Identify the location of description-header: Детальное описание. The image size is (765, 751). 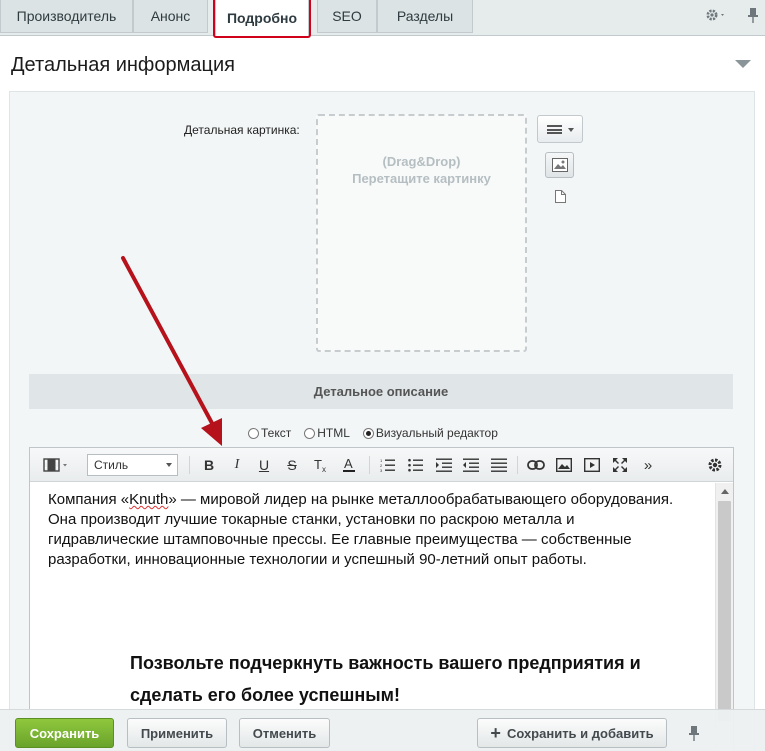
(381, 391).